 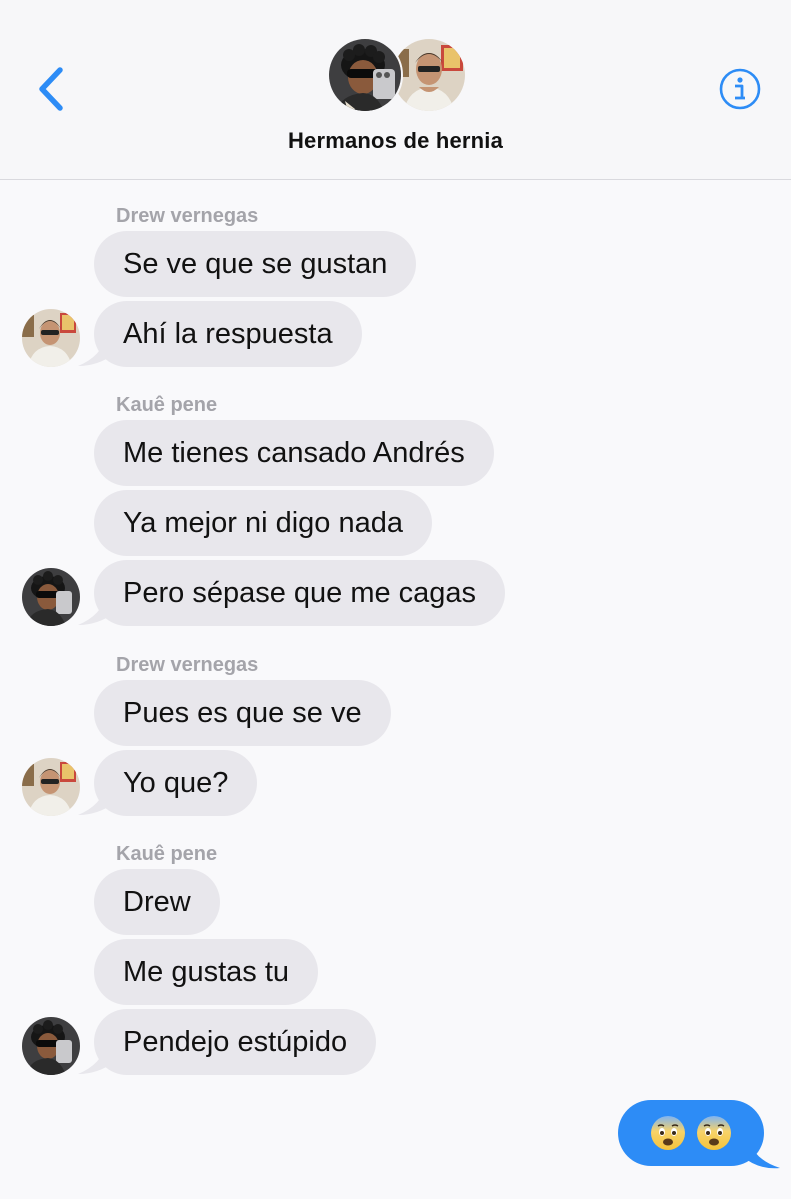 What do you see at coordinates (255, 264) in the screenshot?
I see `message-bubble: Se ve que se gustan` at bounding box center [255, 264].